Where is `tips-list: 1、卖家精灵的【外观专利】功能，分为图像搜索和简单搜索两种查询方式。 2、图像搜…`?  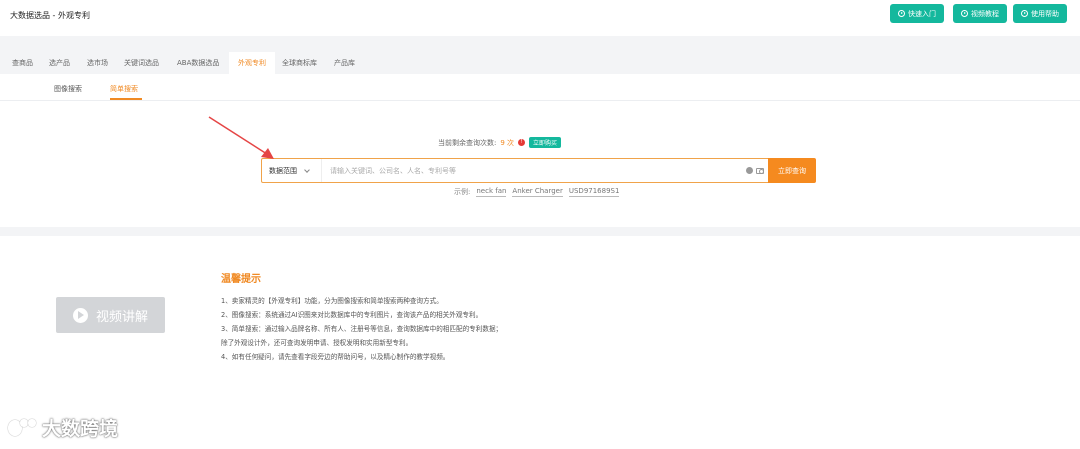 tips-list: 1、卖家精灵的【外观专利】功能，分为图像搜索和简单搜索两种查询方式。 2、图像搜… is located at coordinates (421, 329).